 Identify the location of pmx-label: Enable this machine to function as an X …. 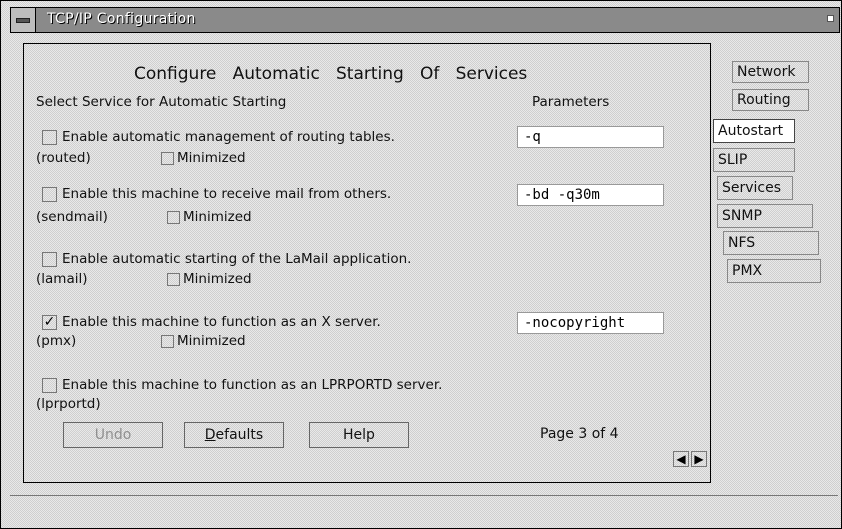
(221, 322).